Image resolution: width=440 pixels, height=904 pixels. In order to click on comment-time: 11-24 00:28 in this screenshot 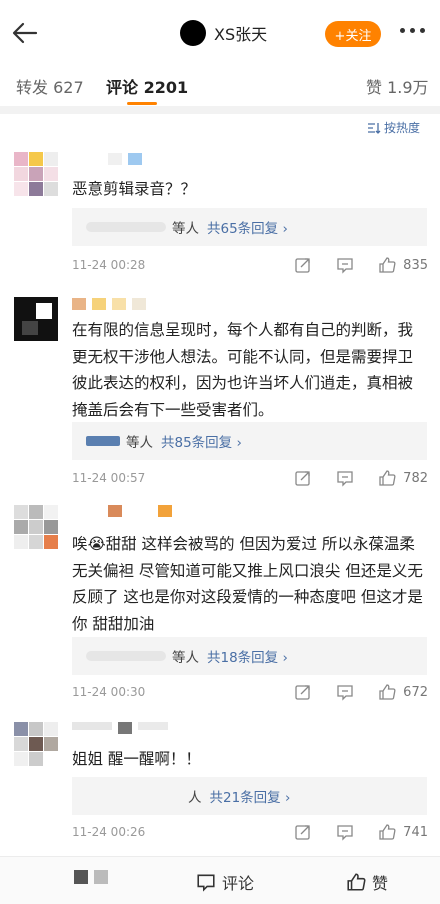, I will do `click(109, 265)`.